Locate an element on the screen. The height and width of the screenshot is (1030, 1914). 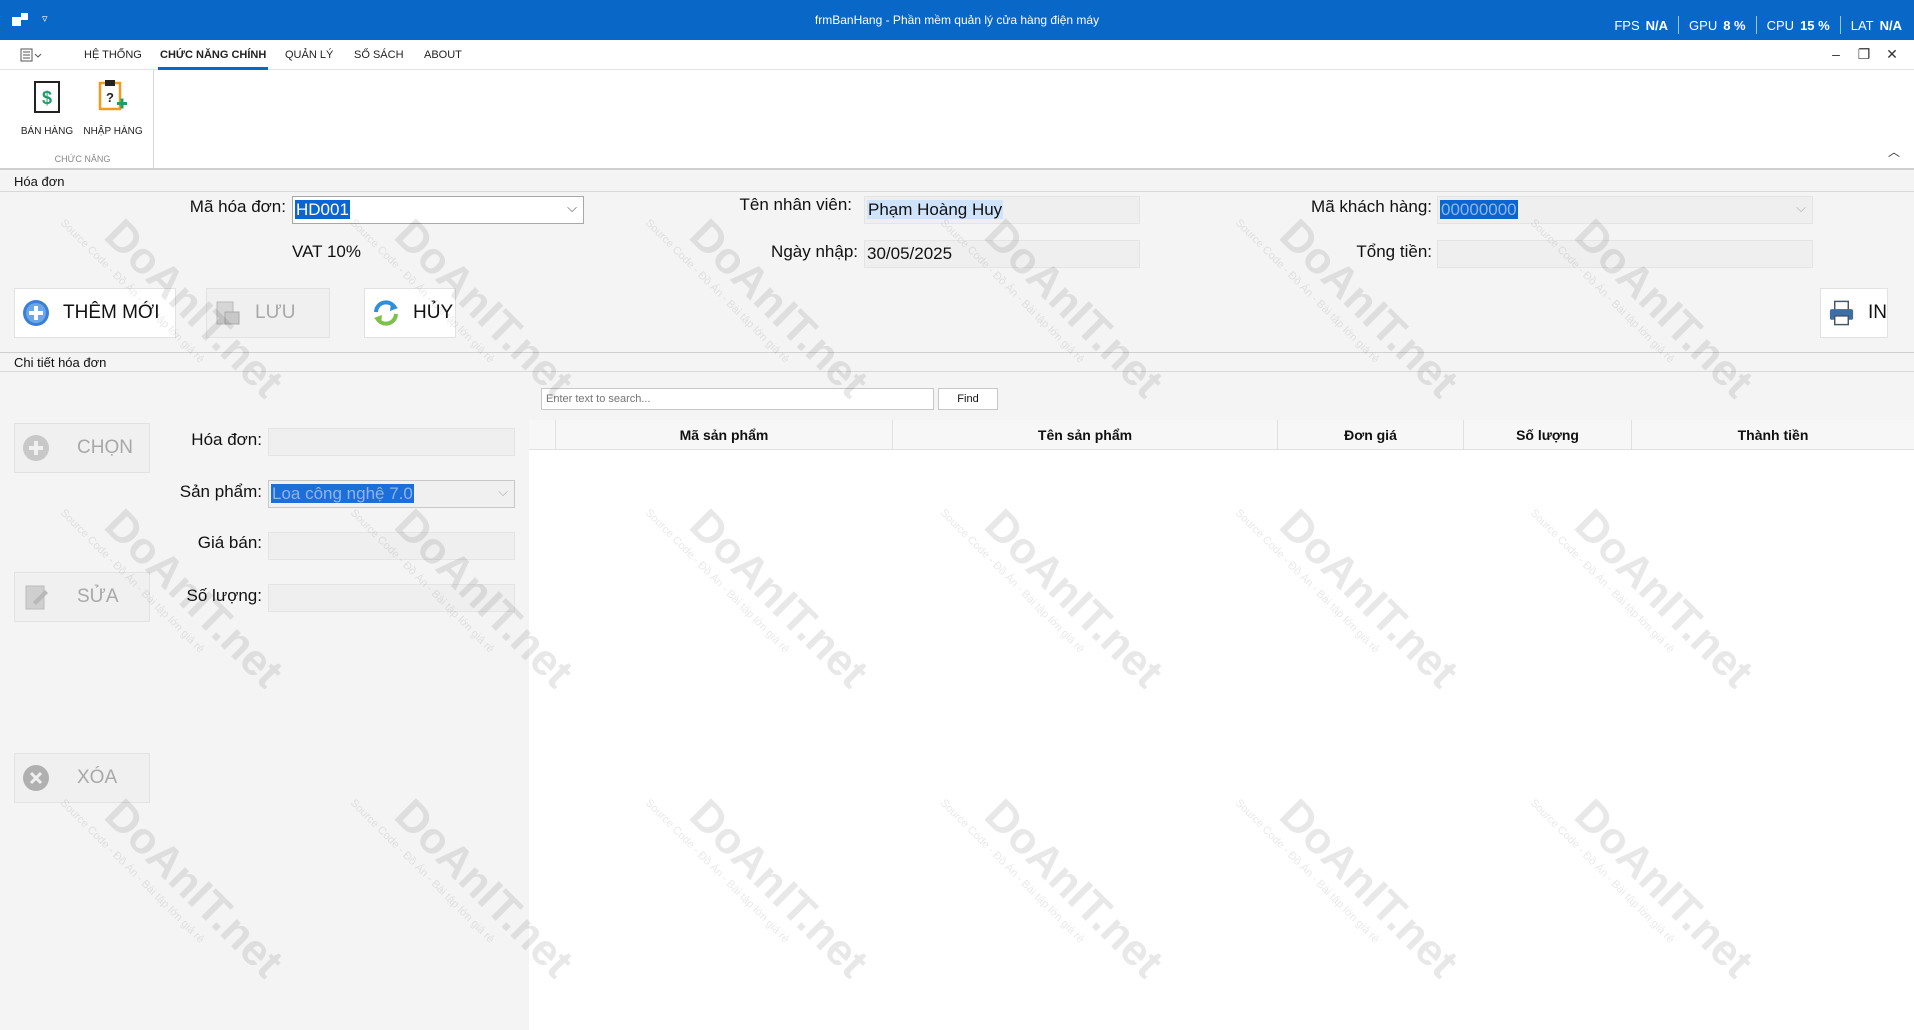
performance-stats: FPS N/A GPU 8 % CPU 15 % LAT N/A is located at coordinates (1758, 25).